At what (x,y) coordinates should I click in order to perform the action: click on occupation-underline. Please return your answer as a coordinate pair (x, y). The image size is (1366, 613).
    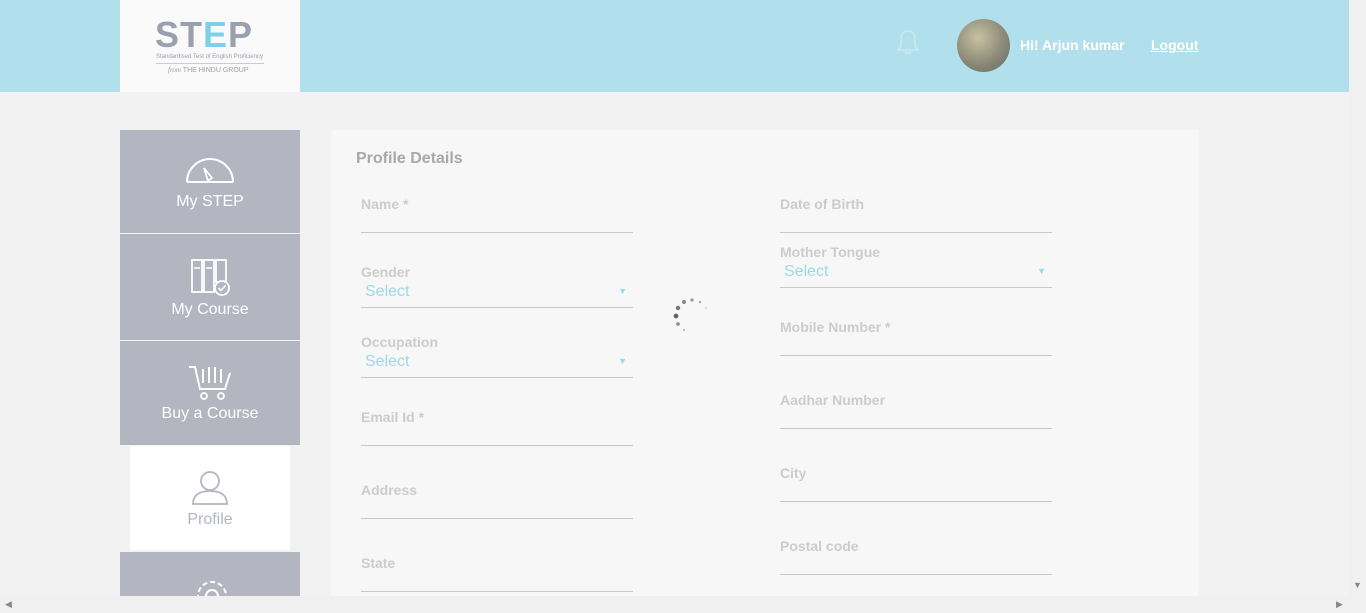
    Looking at the image, I should click on (497, 377).